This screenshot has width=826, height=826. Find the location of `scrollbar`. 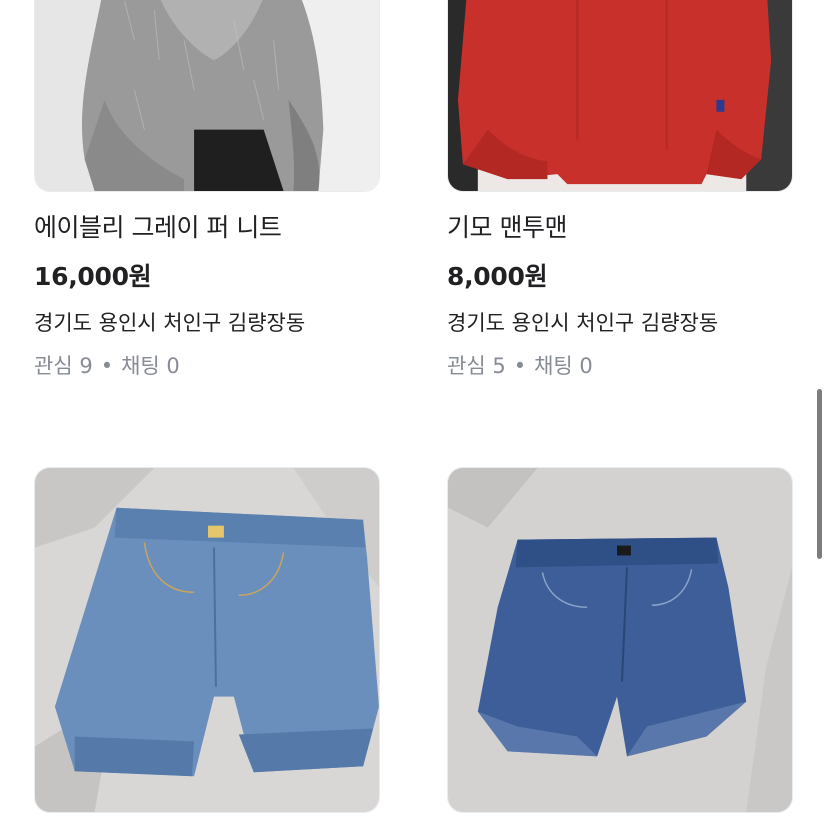

scrollbar is located at coordinates (819, 474).